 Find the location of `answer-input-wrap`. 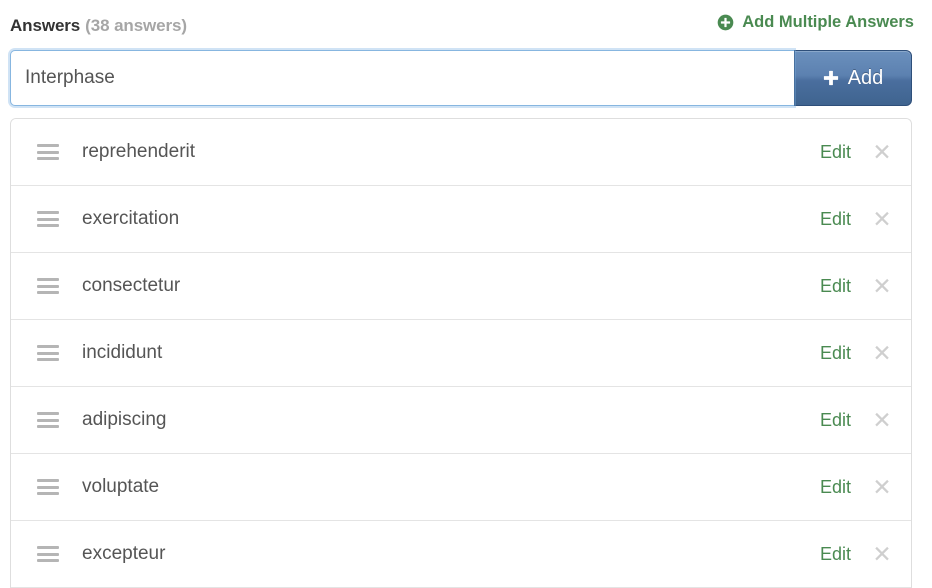

answer-input-wrap is located at coordinates (402, 78).